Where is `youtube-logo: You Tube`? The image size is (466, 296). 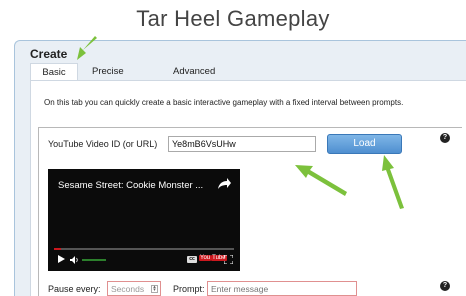 youtube-logo: You Tube is located at coordinates (213, 258).